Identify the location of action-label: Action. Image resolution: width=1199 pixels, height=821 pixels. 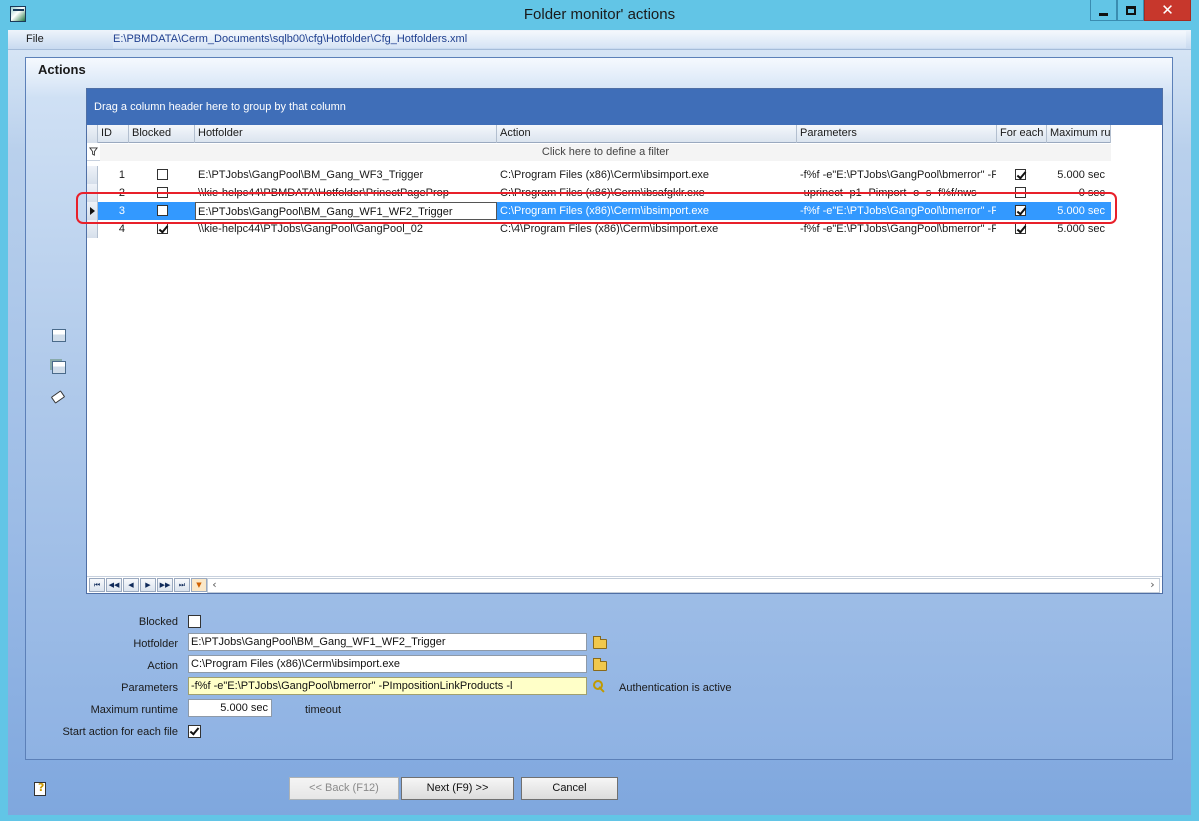
(162, 666).